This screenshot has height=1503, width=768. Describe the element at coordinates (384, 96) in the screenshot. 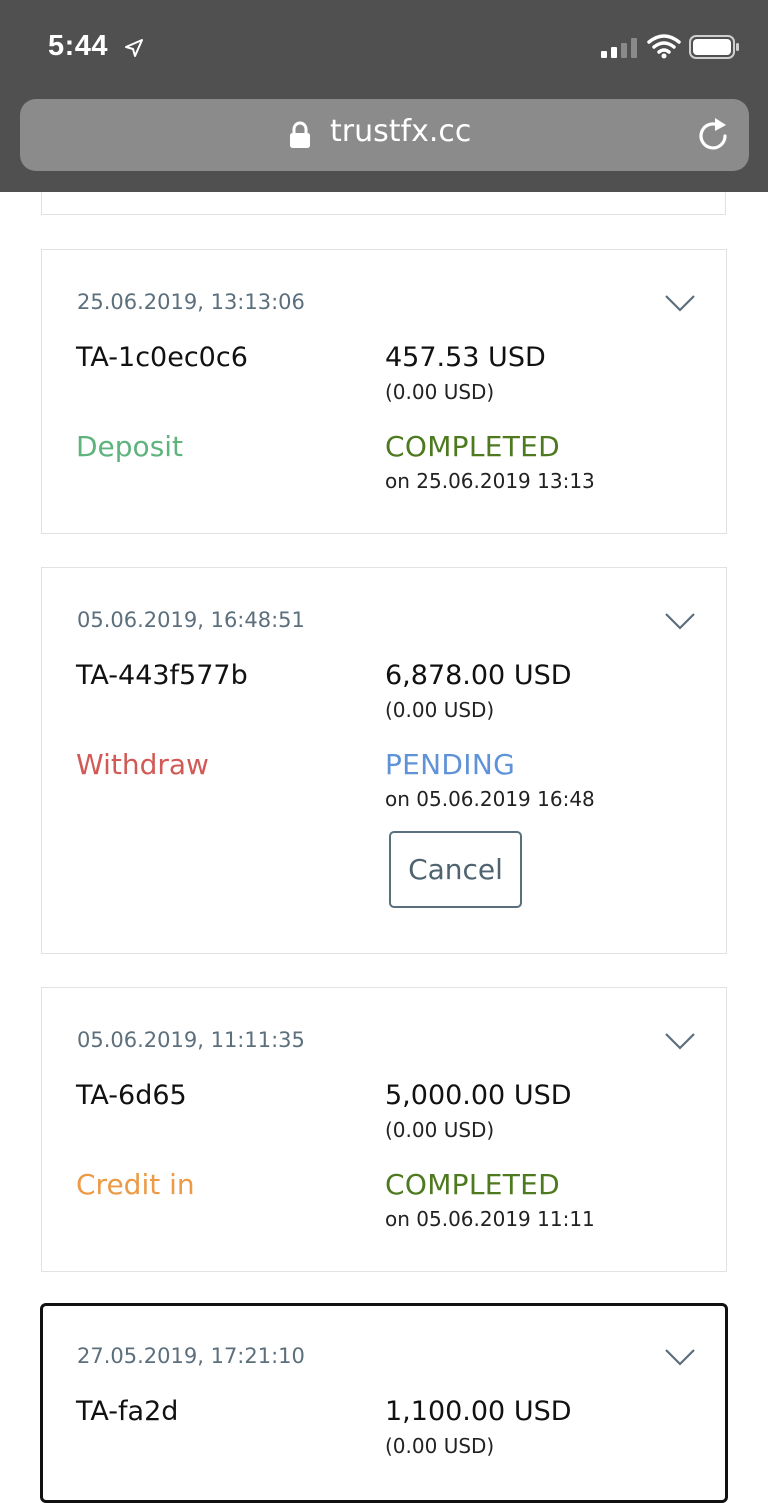

I see `browser-chrome: 5:44 trustfx.cc` at that location.